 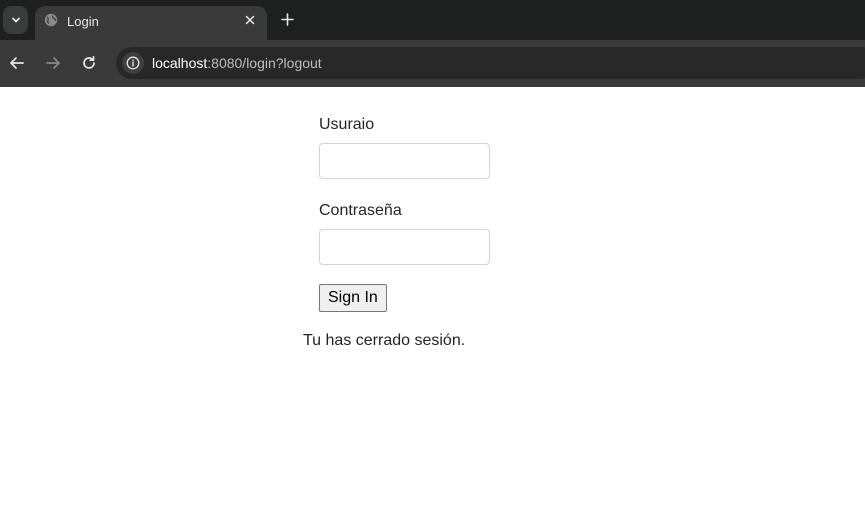 I want to click on url-path: :8080/login?logout, so click(x=264, y=63).